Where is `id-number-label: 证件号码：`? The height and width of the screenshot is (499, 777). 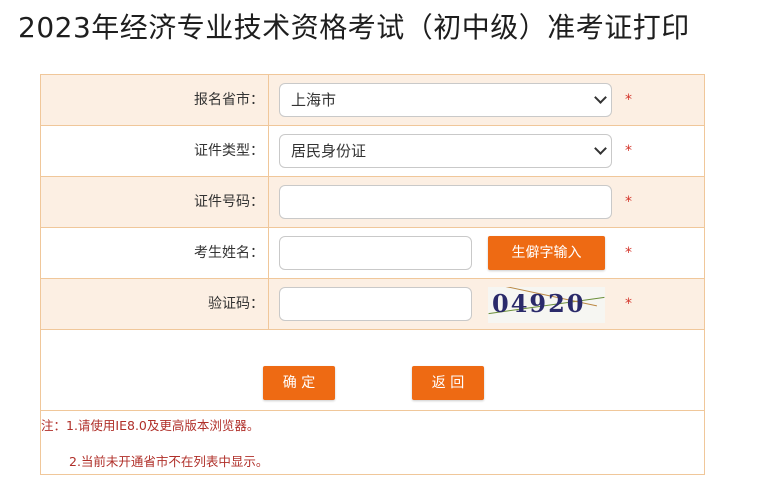
id-number-label: 证件号码： is located at coordinates (229, 202).